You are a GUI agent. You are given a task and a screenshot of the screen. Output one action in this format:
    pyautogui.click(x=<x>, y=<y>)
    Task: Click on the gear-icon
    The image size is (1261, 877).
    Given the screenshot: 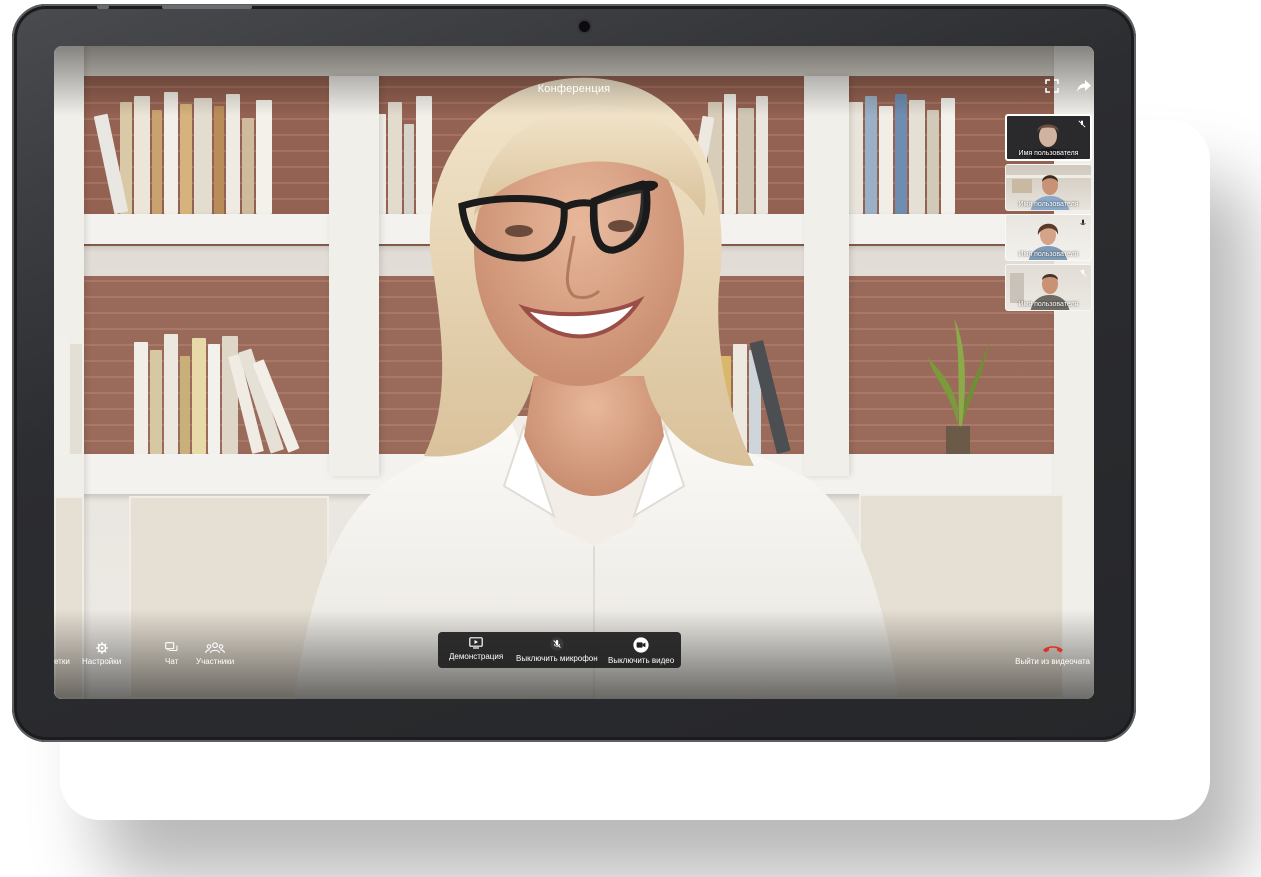 What is the action you would take?
    pyautogui.click(x=101, y=648)
    